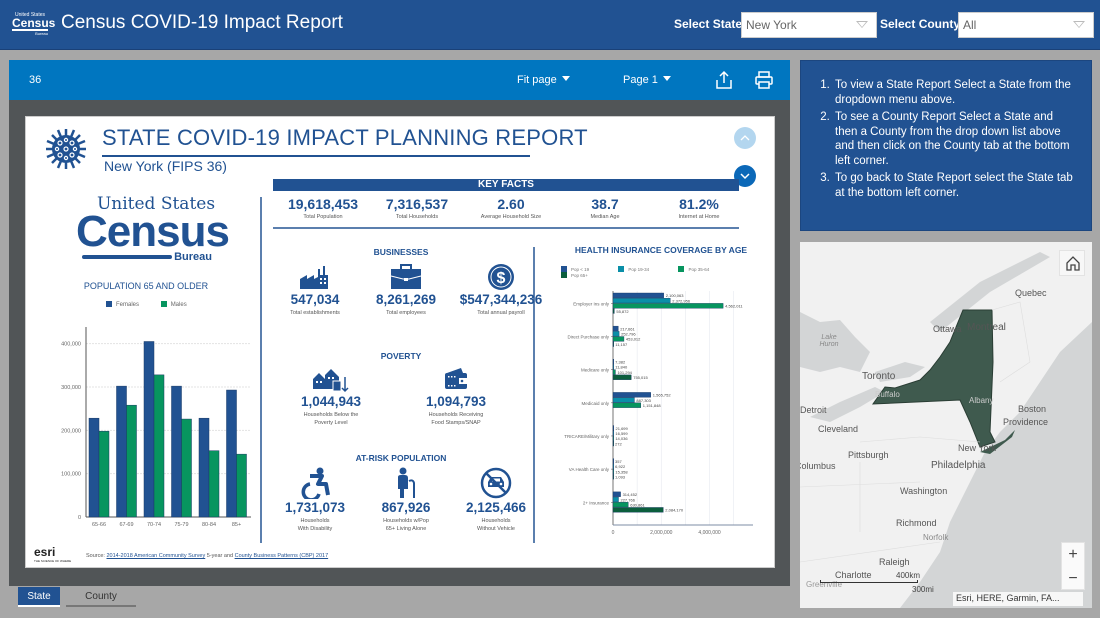 Image resolution: width=1100 pixels, height=618 pixels. What do you see at coordinates (71, 431) in the screenshot?
I see `y-tick-label: 200,000` at bounding box center [71, 431].